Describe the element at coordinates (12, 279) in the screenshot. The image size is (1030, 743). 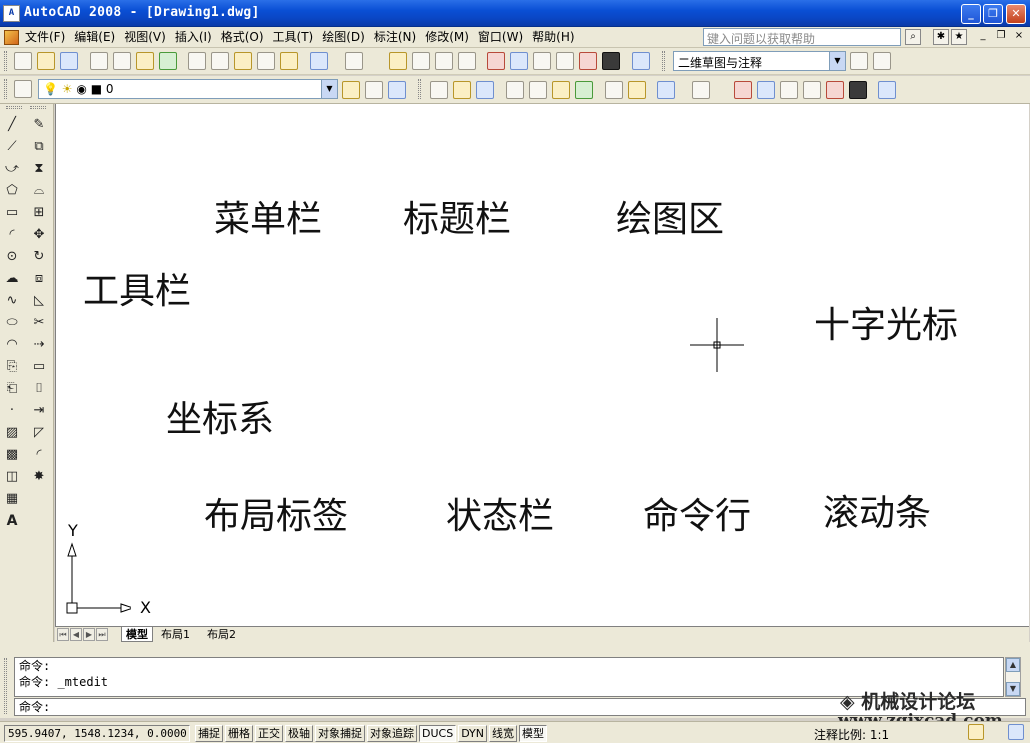
I see `revision-cloud-icon: ☁` at that location.